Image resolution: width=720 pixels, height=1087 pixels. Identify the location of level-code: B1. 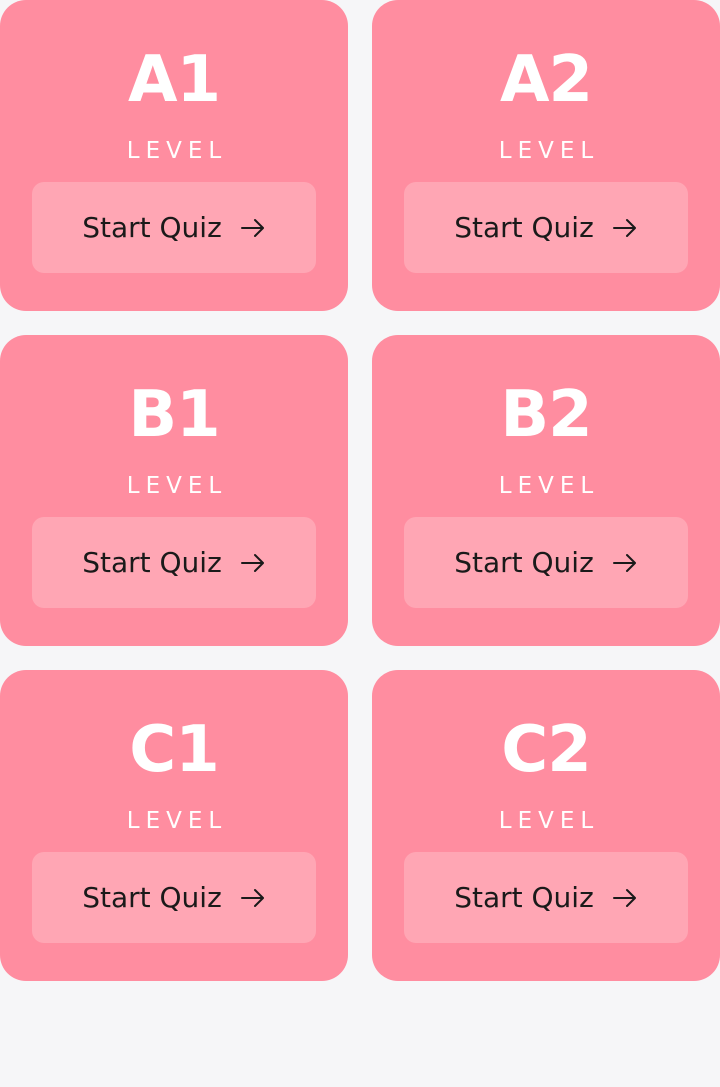
(174, 415).